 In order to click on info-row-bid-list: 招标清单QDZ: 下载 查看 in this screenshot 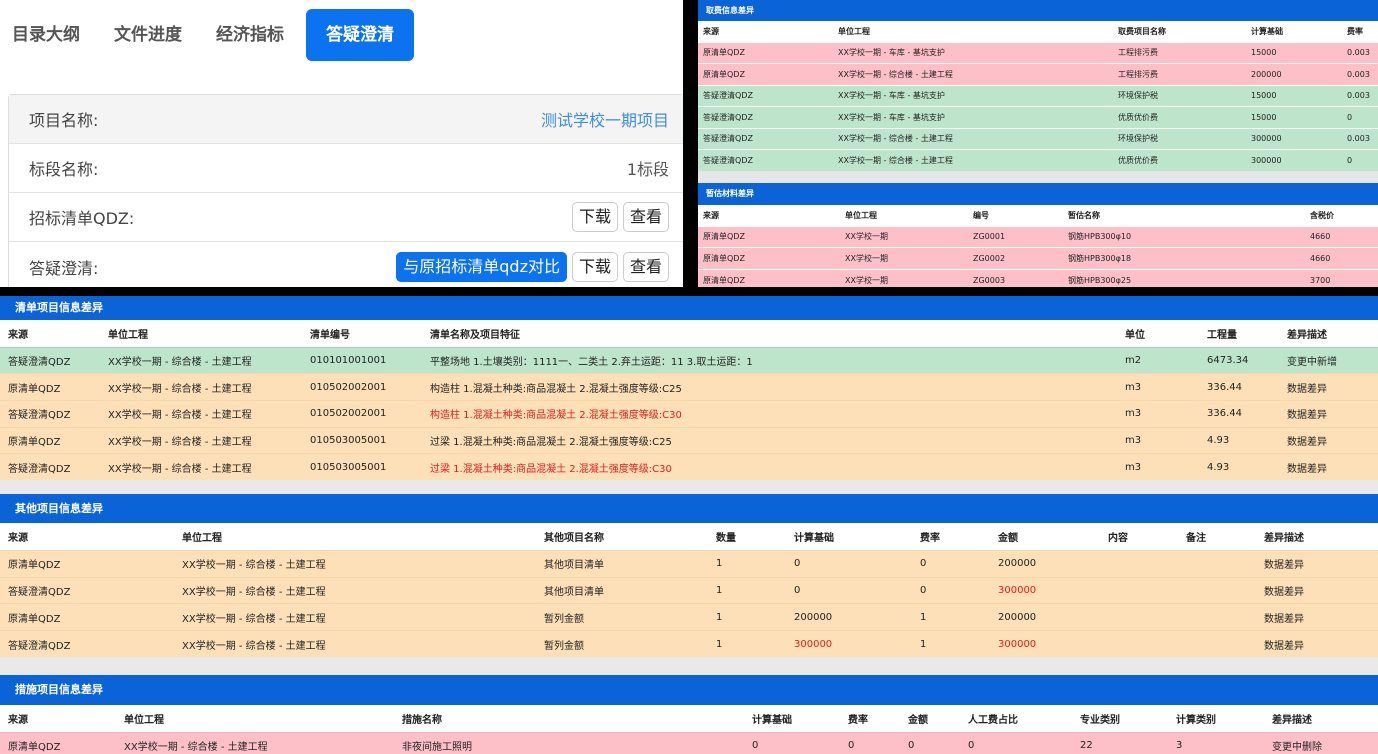, I will do `click(346, 217)`.